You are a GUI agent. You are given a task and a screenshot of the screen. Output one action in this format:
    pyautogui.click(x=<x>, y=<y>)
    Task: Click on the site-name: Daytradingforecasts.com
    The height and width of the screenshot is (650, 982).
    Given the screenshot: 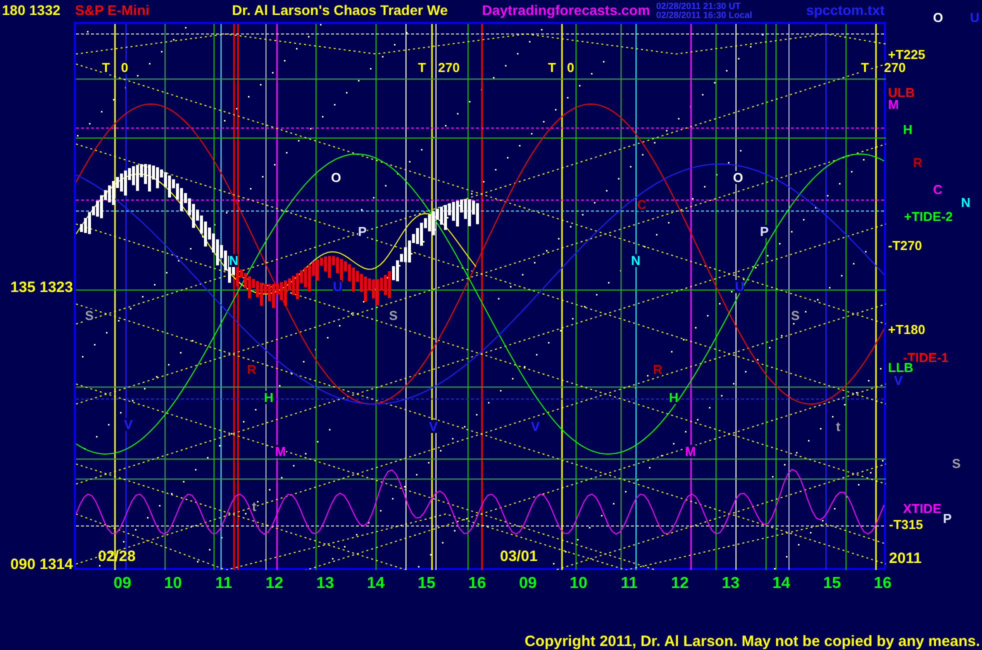 What is the action you would take?
    pyautogui.click(x=566, y=10)
    